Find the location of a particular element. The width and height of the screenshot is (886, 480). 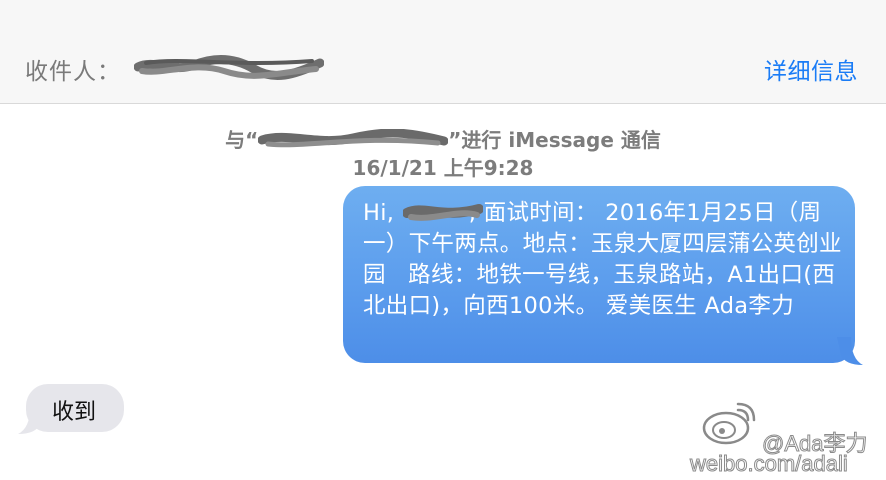

incoming-message-bubble: 收到 is located at coordinates (71, 409).